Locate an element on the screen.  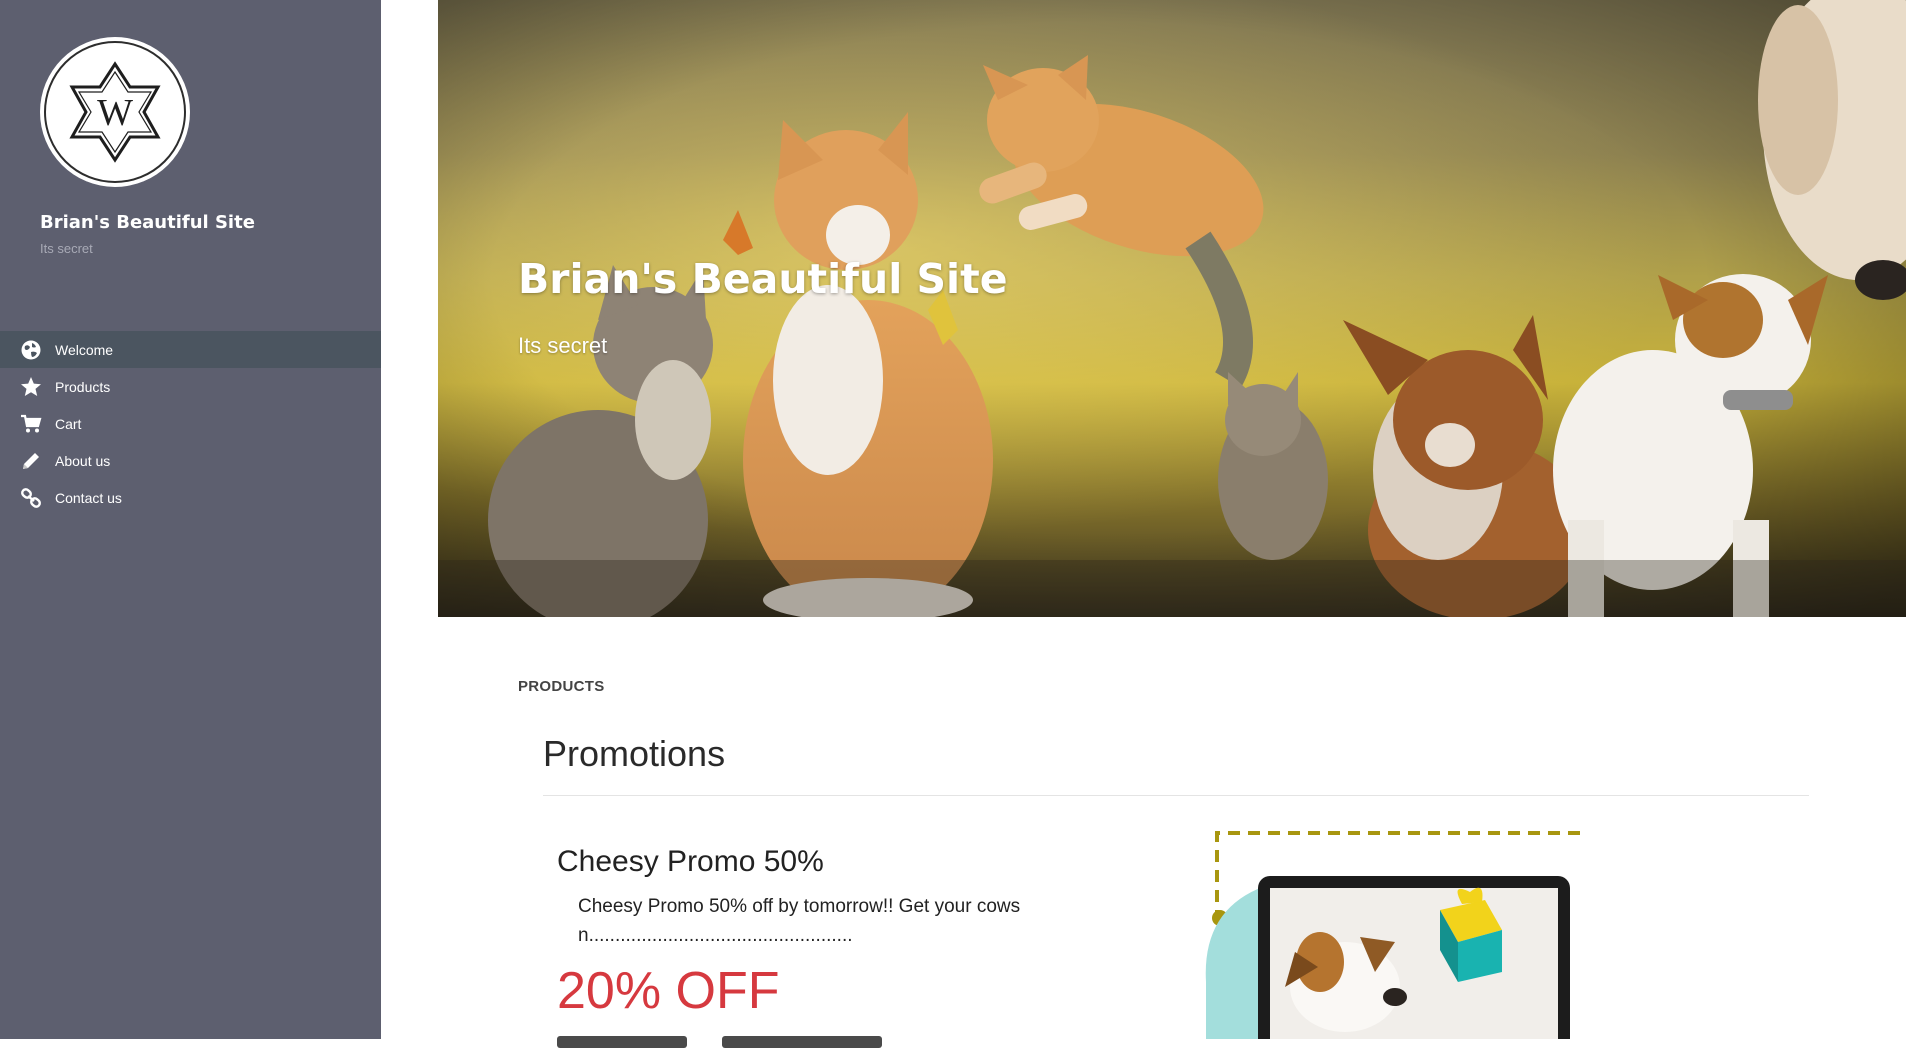
sidebar-item-label: Welcome is located at coordinates (84, 349).